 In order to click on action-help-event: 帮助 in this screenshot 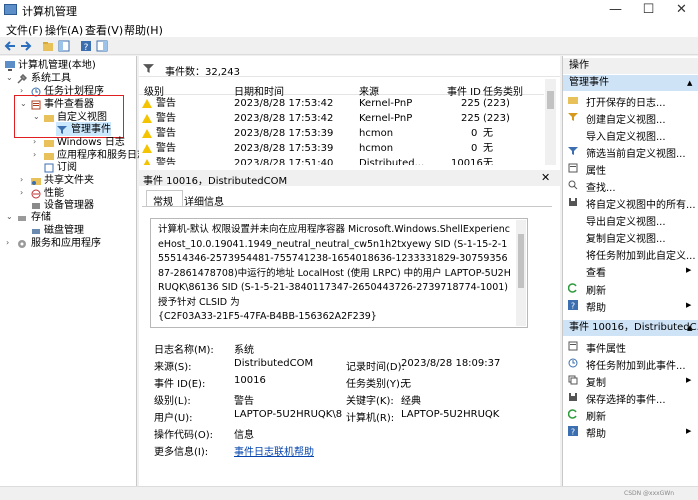, I will do `click(596, 432)`.